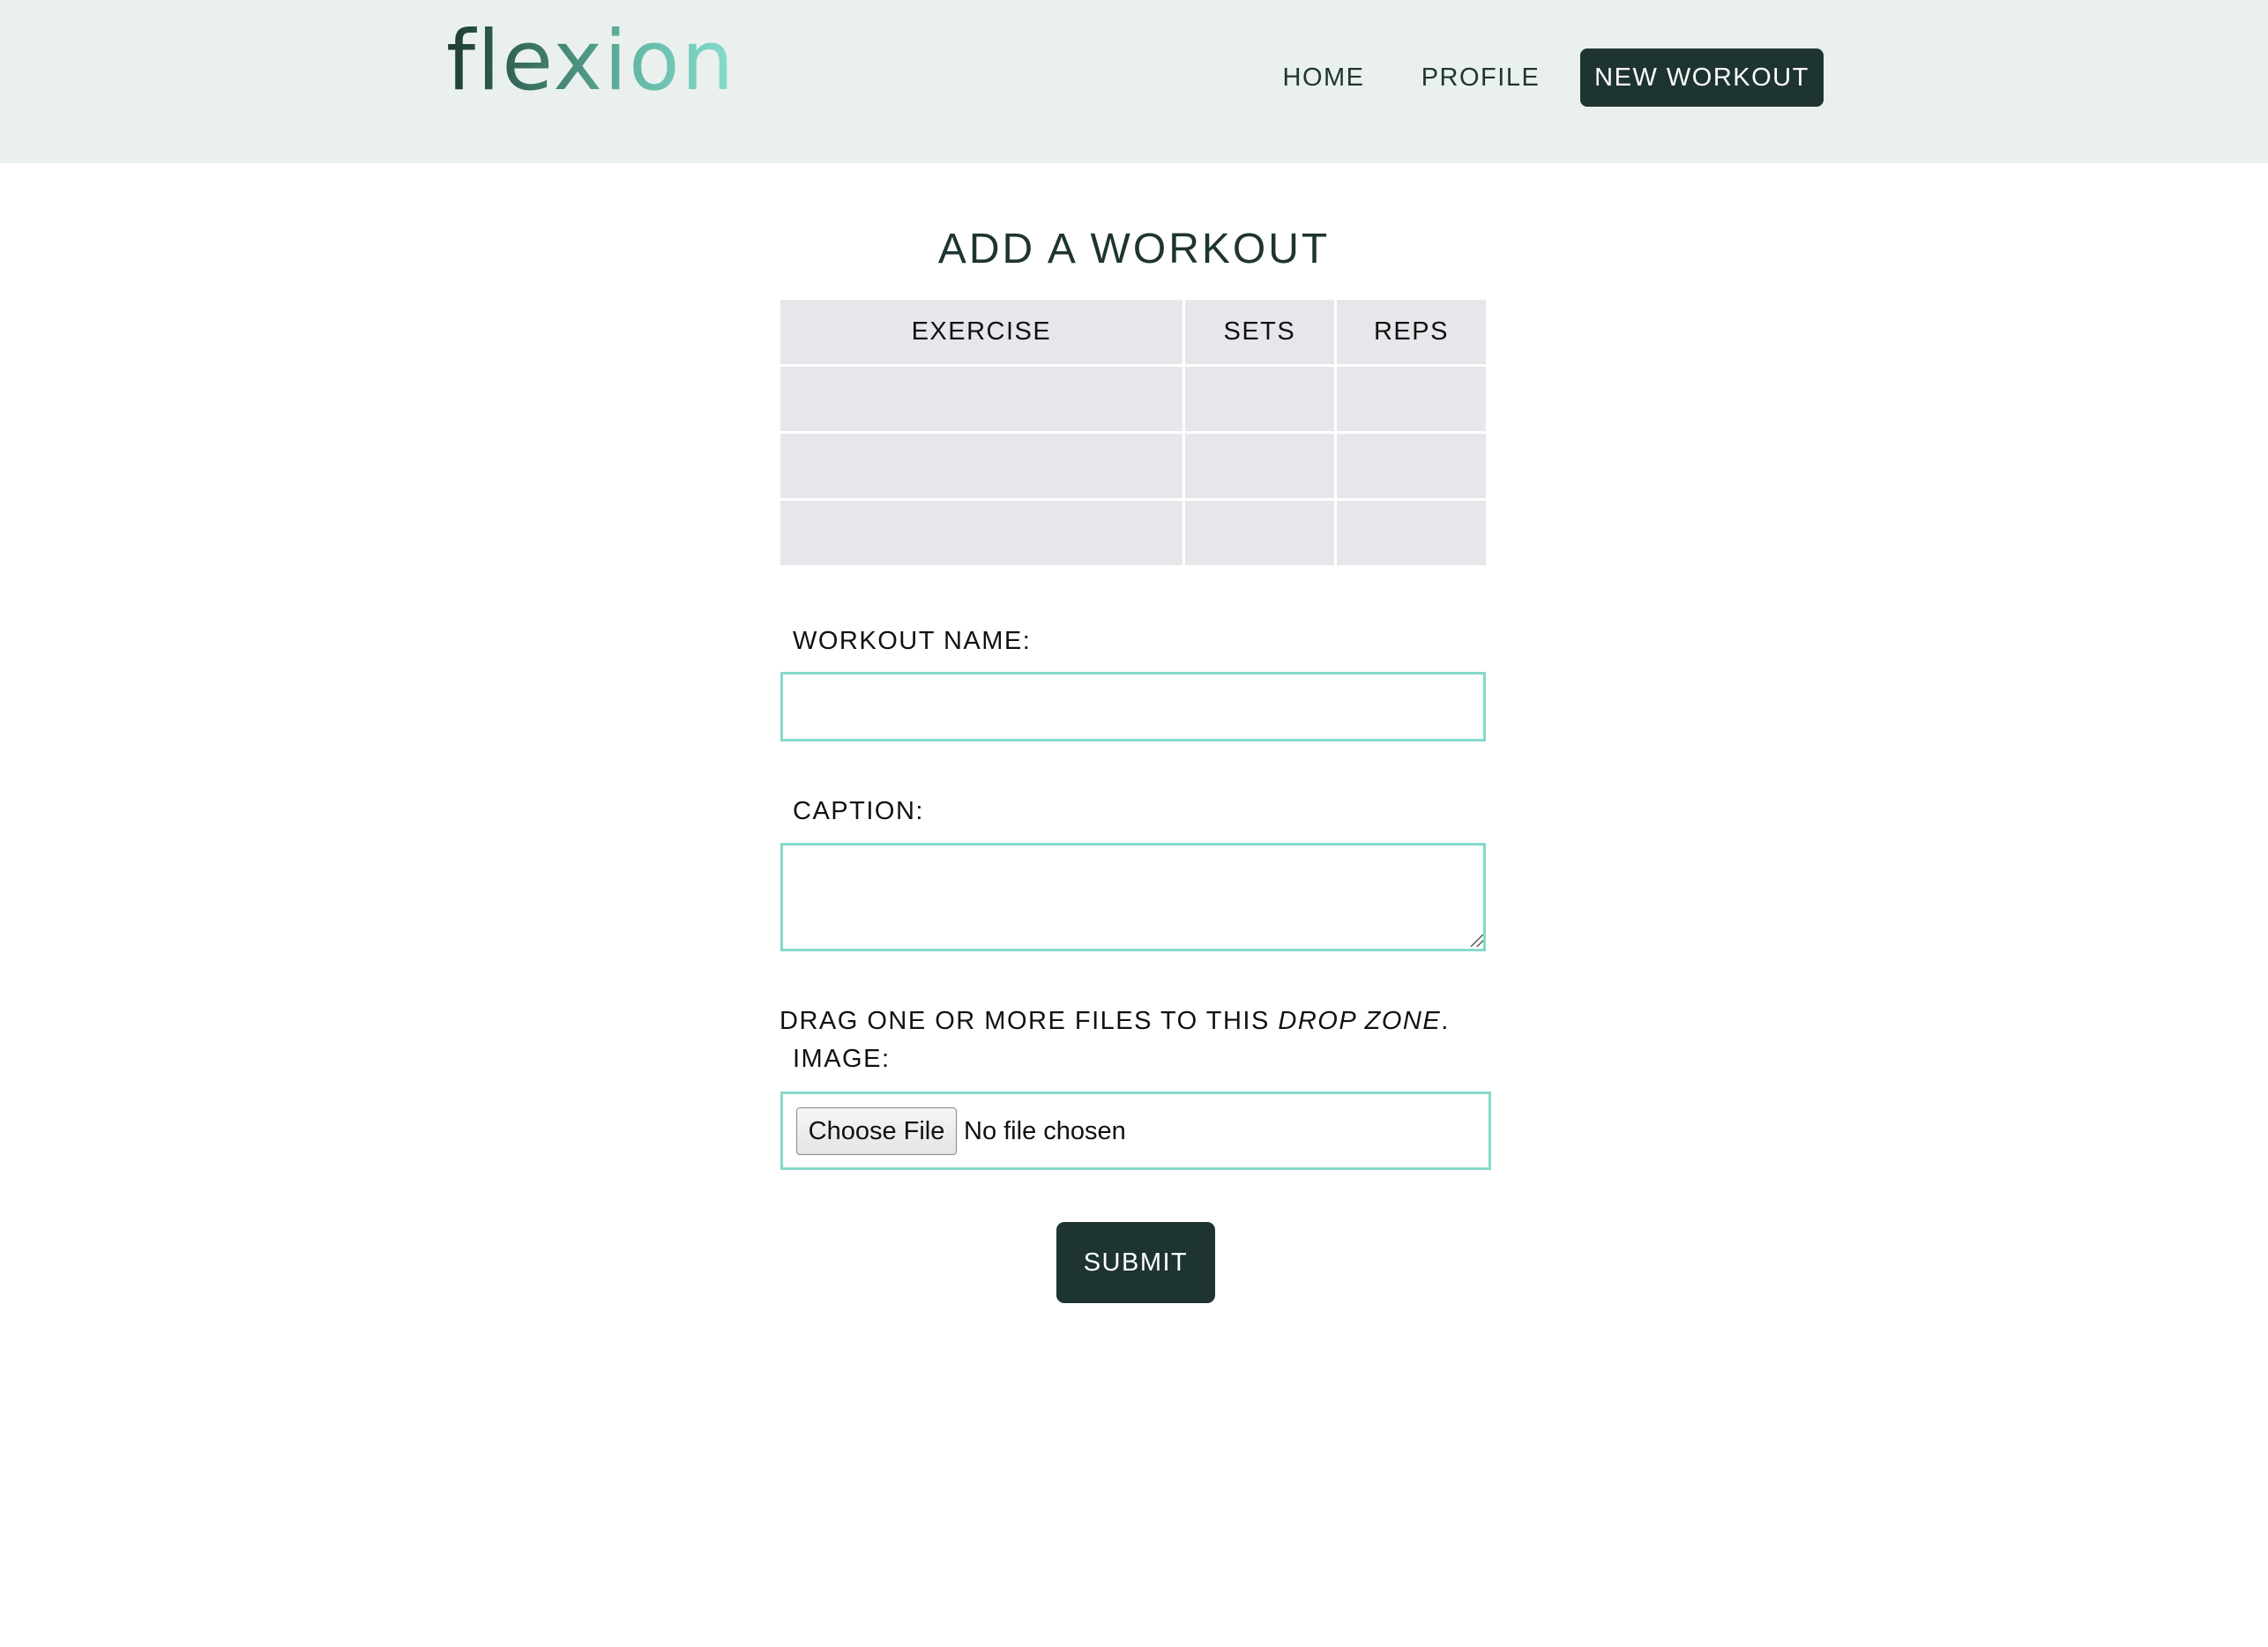  What do you see at coordinates (1133, 432) in the screenshot?
I see `exercise-table: EXERCISE SETS REPS` at bounding box center [1133, 432].